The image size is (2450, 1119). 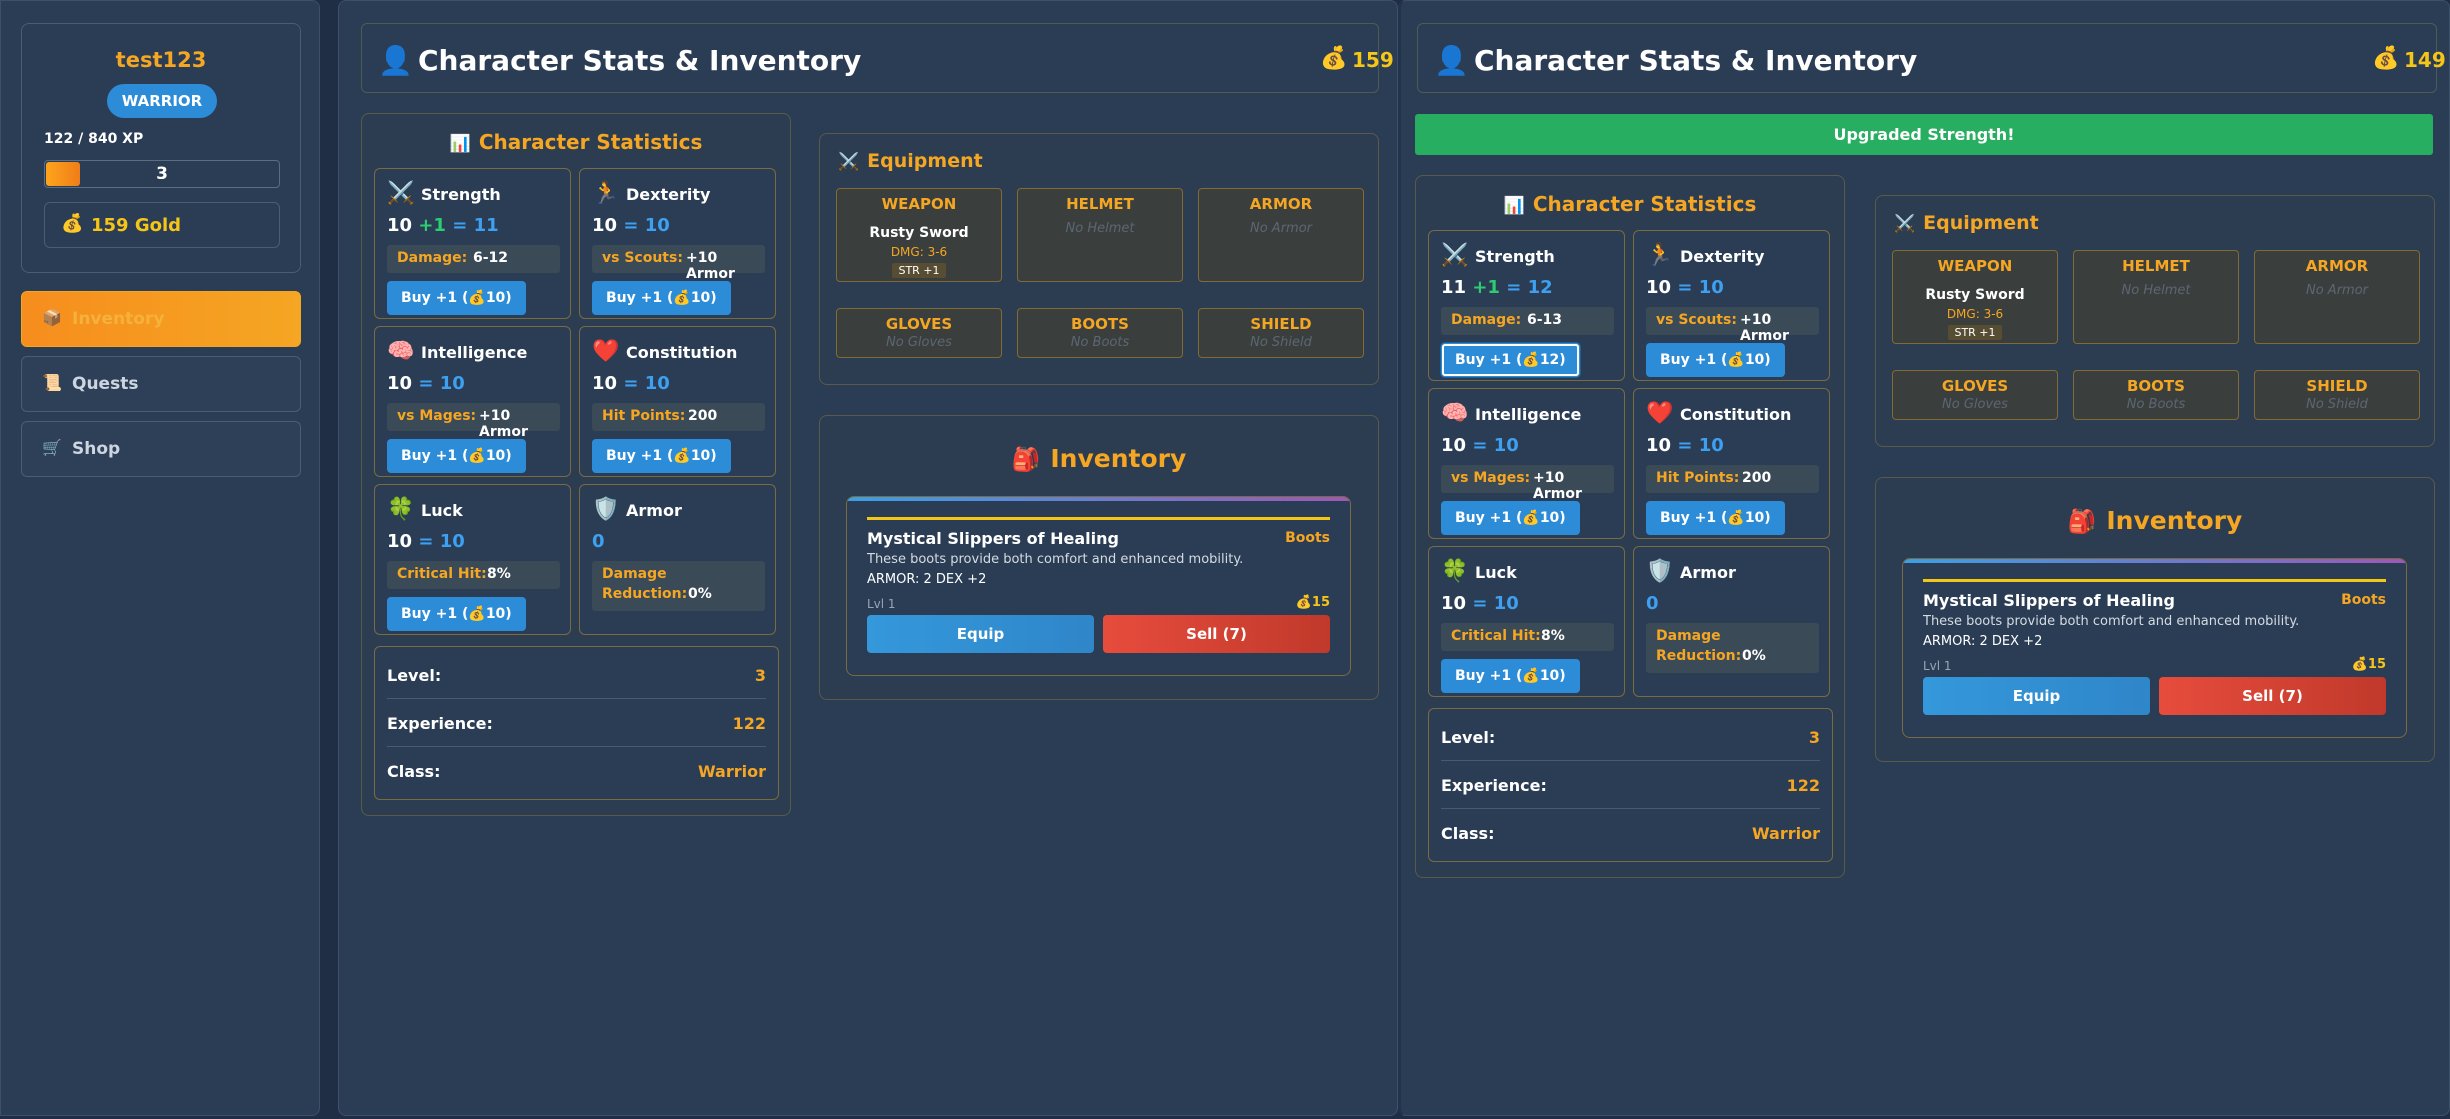 I want to click on stat-value: 0, so click(x=598, y=541).